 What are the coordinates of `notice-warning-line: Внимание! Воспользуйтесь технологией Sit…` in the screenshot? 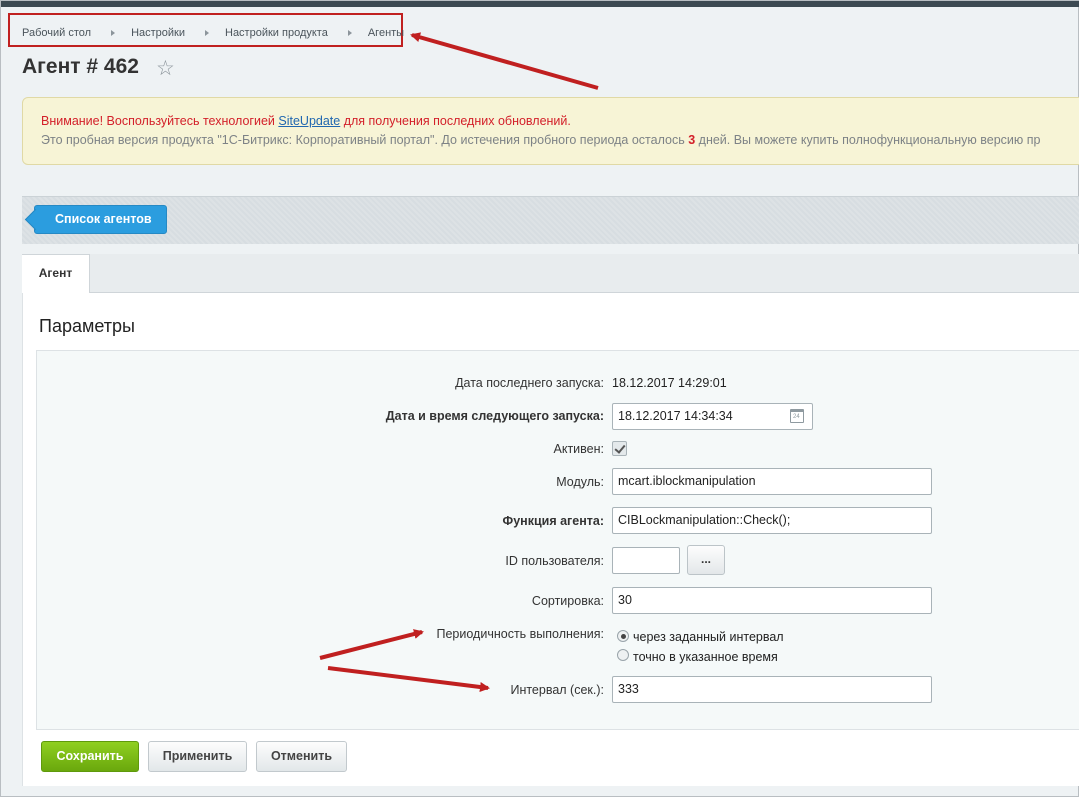 It's located at (306, 121).